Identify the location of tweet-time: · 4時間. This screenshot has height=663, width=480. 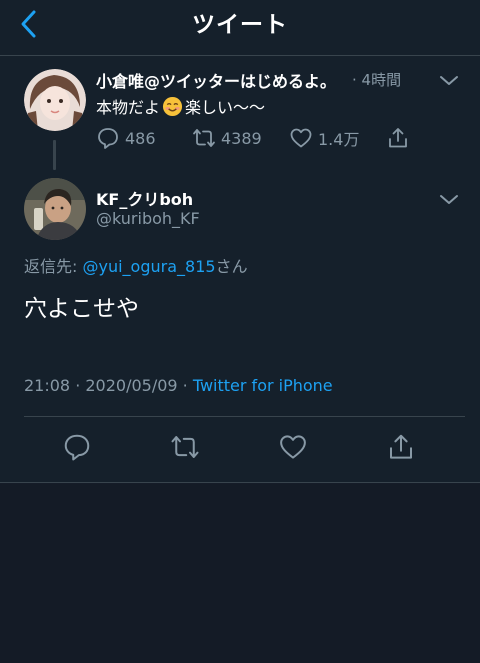
(377, 80).